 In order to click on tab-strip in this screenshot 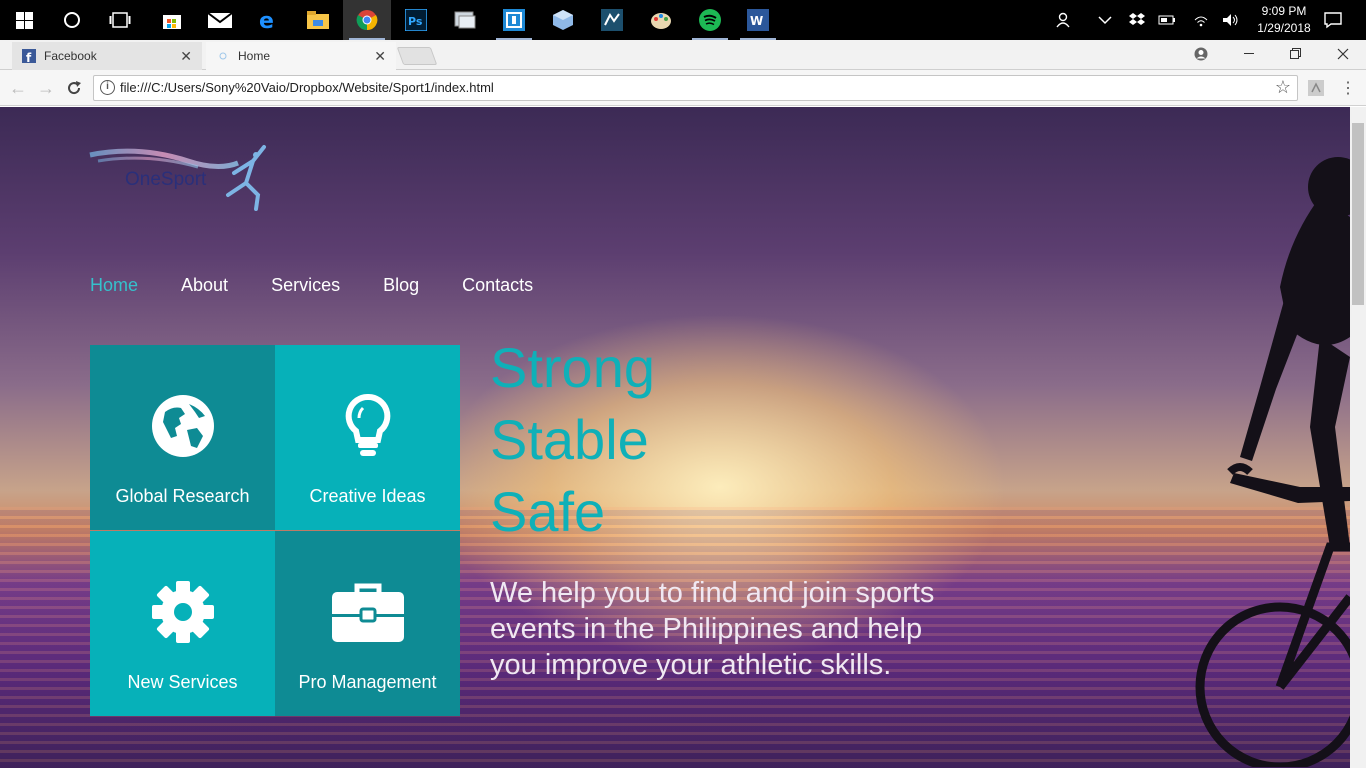, I will do `click(683, 55)`.